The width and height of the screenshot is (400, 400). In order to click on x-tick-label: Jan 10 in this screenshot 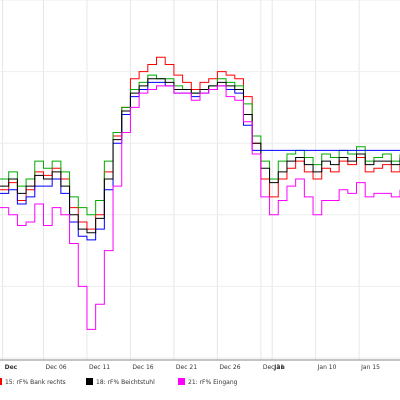, I will do `click(327, 367)`.